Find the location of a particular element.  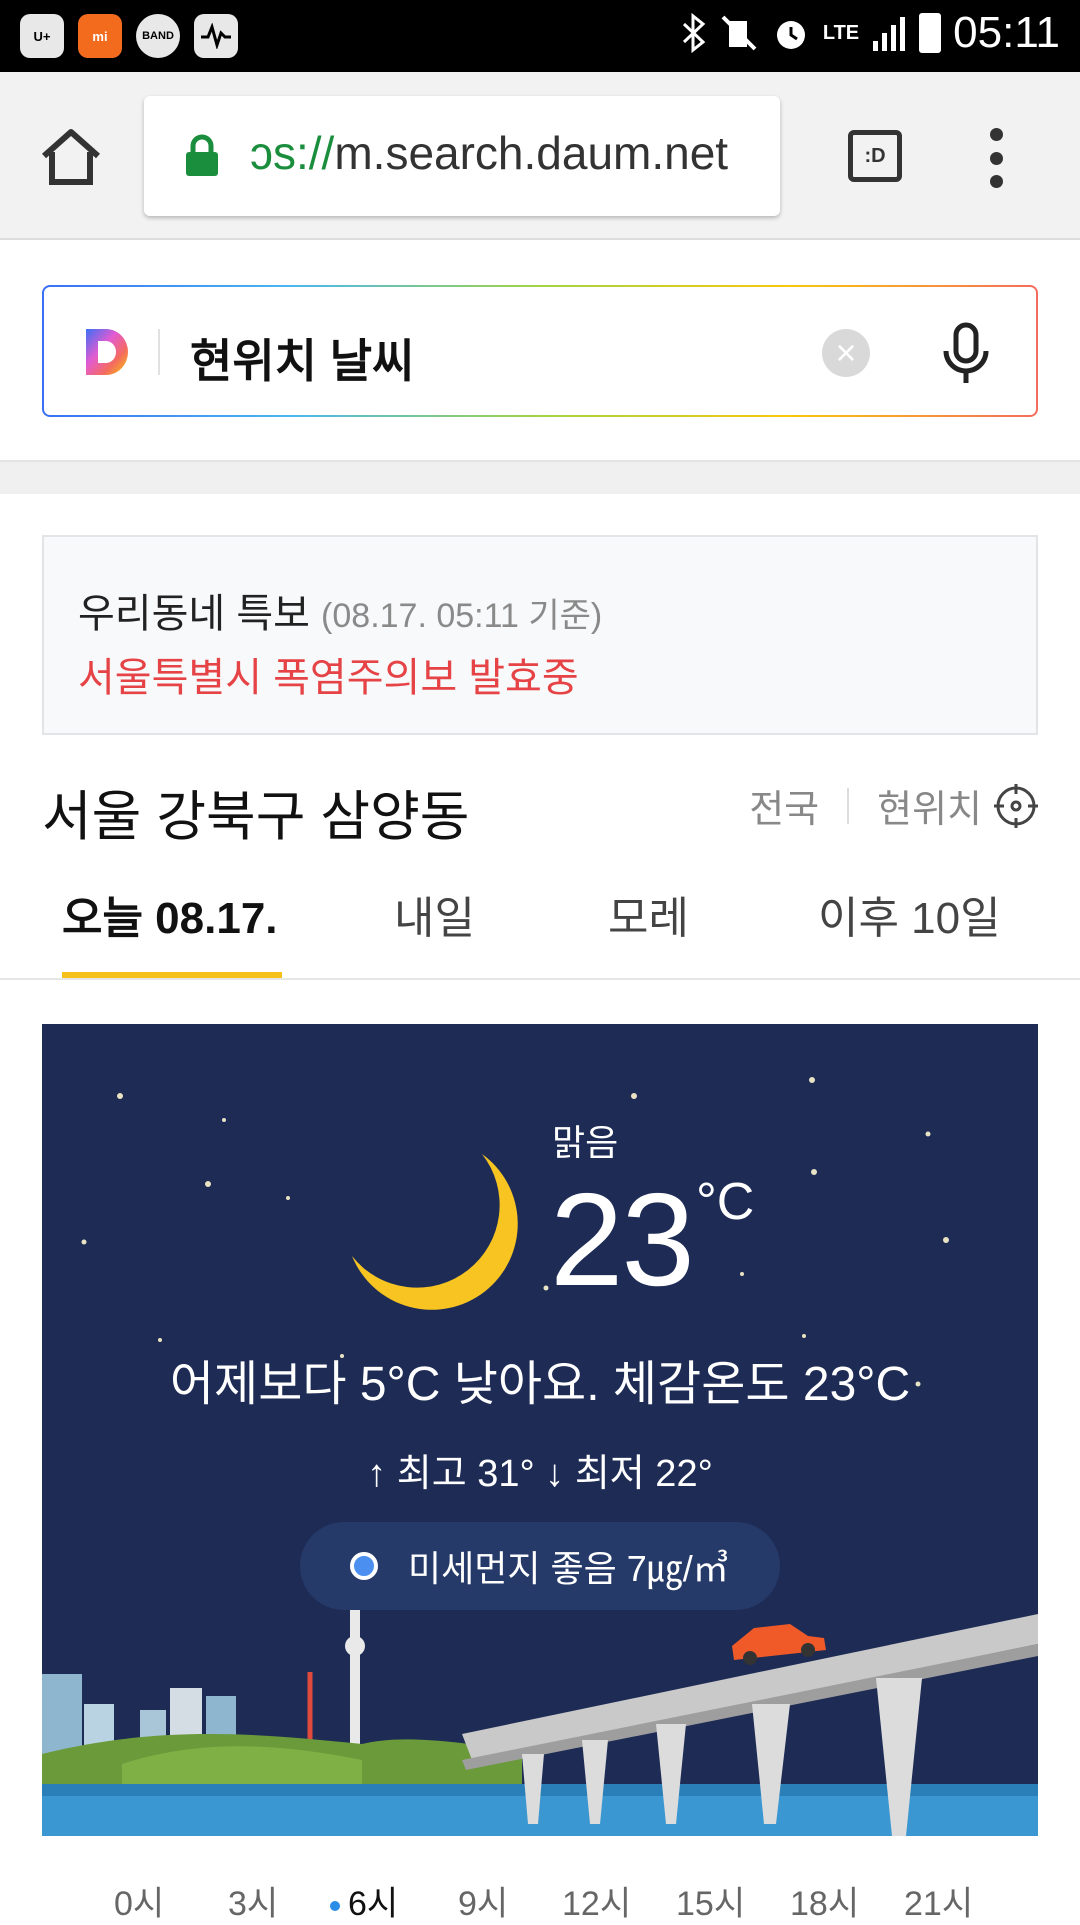

system-status-icons: LTE 05:11 is located at coordinates (870, 33).